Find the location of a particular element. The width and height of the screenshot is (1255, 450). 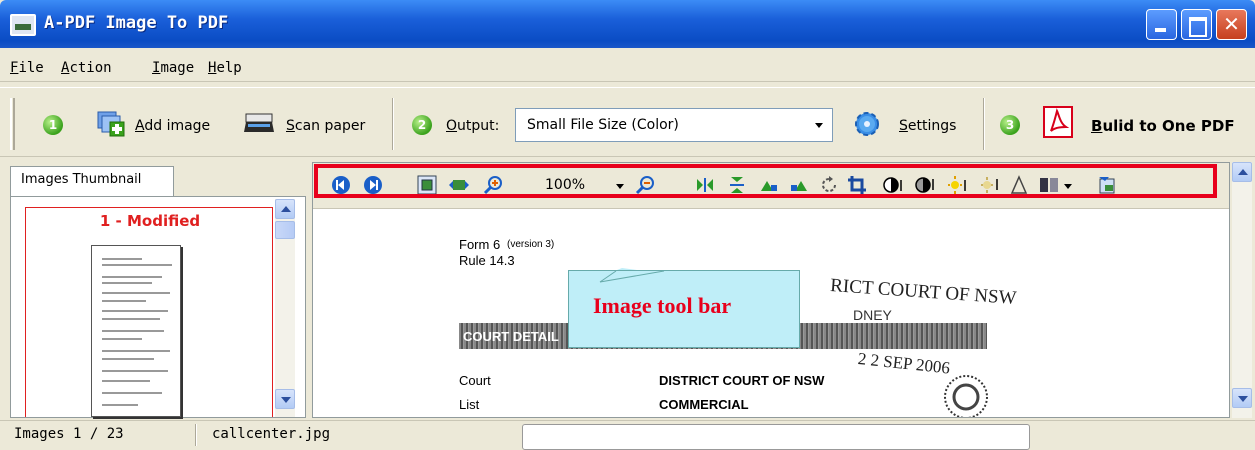

step-one-badge: 1 is located at coordinates (53, 125).